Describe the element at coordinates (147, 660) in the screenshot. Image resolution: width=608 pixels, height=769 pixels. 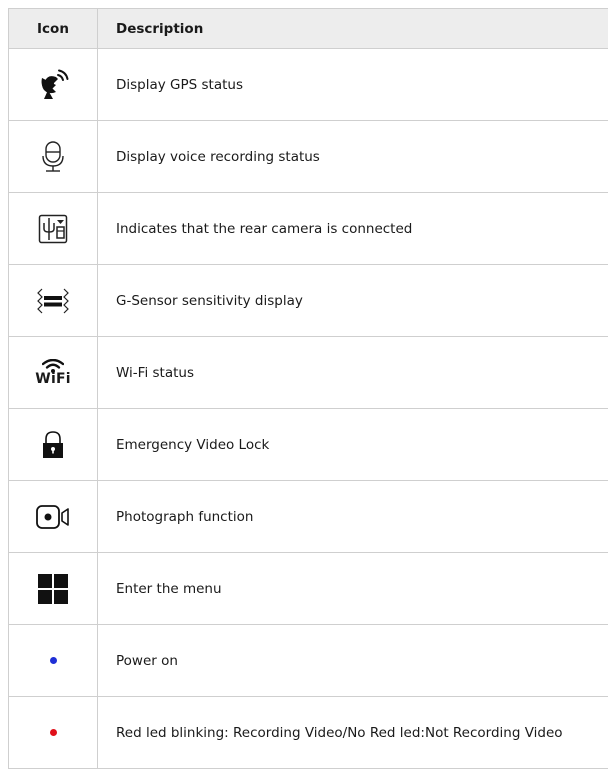
I see `row-description: Power on` at that location.